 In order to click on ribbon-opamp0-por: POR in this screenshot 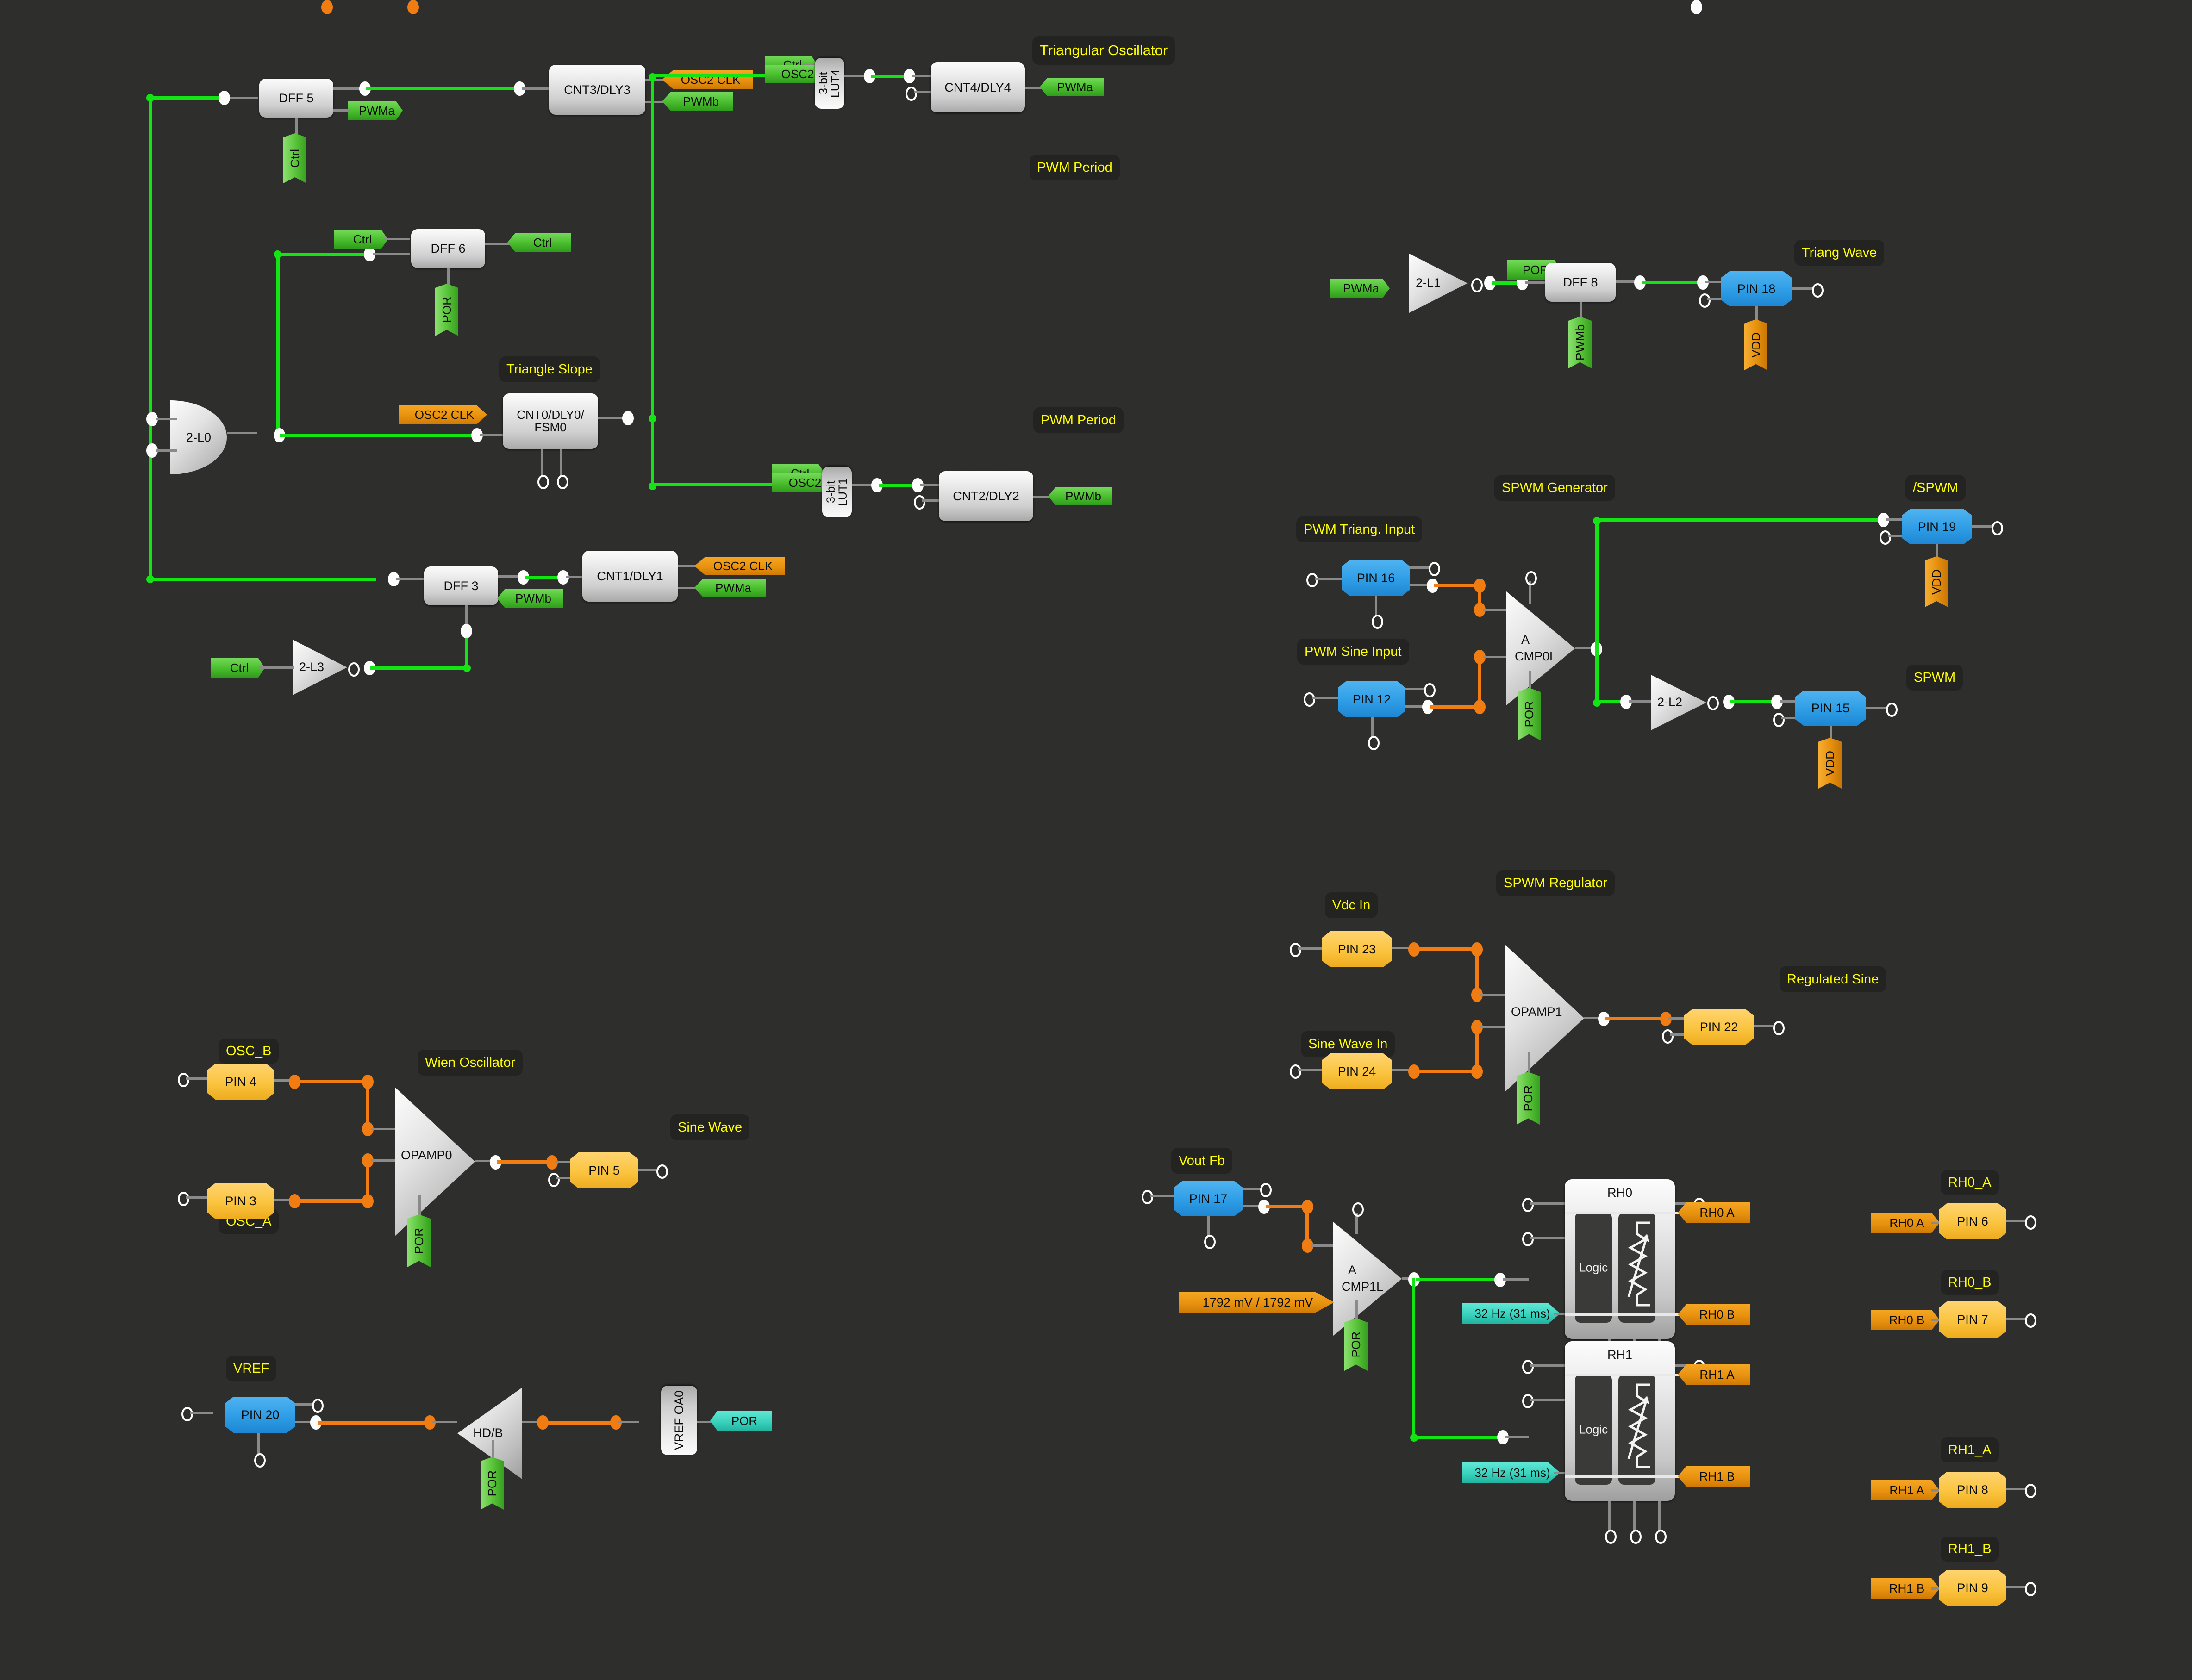, I will do `click(419, 1240)`.